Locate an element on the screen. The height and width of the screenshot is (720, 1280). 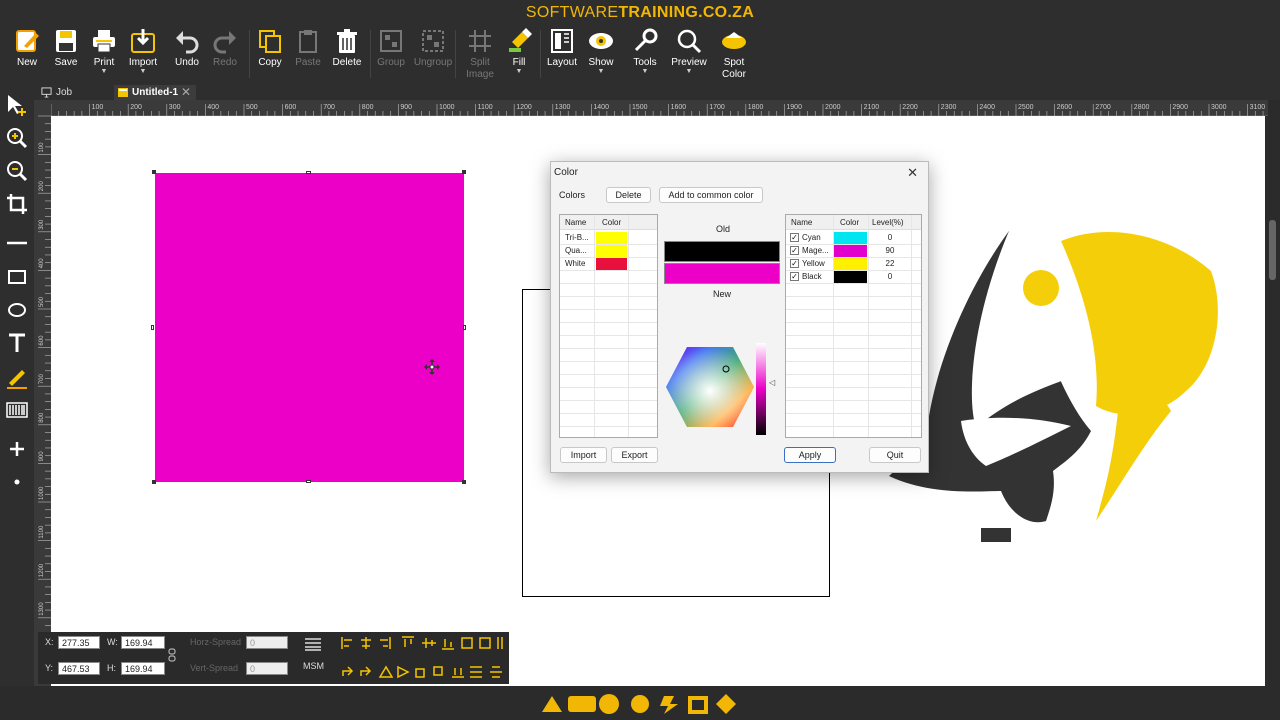
bottom-brand-bar is located at coordinates (640, 703).